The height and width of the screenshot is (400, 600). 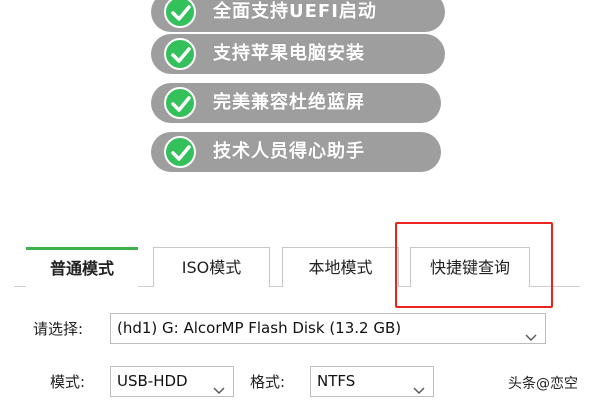 I want to click on tab-shortcut-query: 快捷键查询, so click(x=470, y=267).